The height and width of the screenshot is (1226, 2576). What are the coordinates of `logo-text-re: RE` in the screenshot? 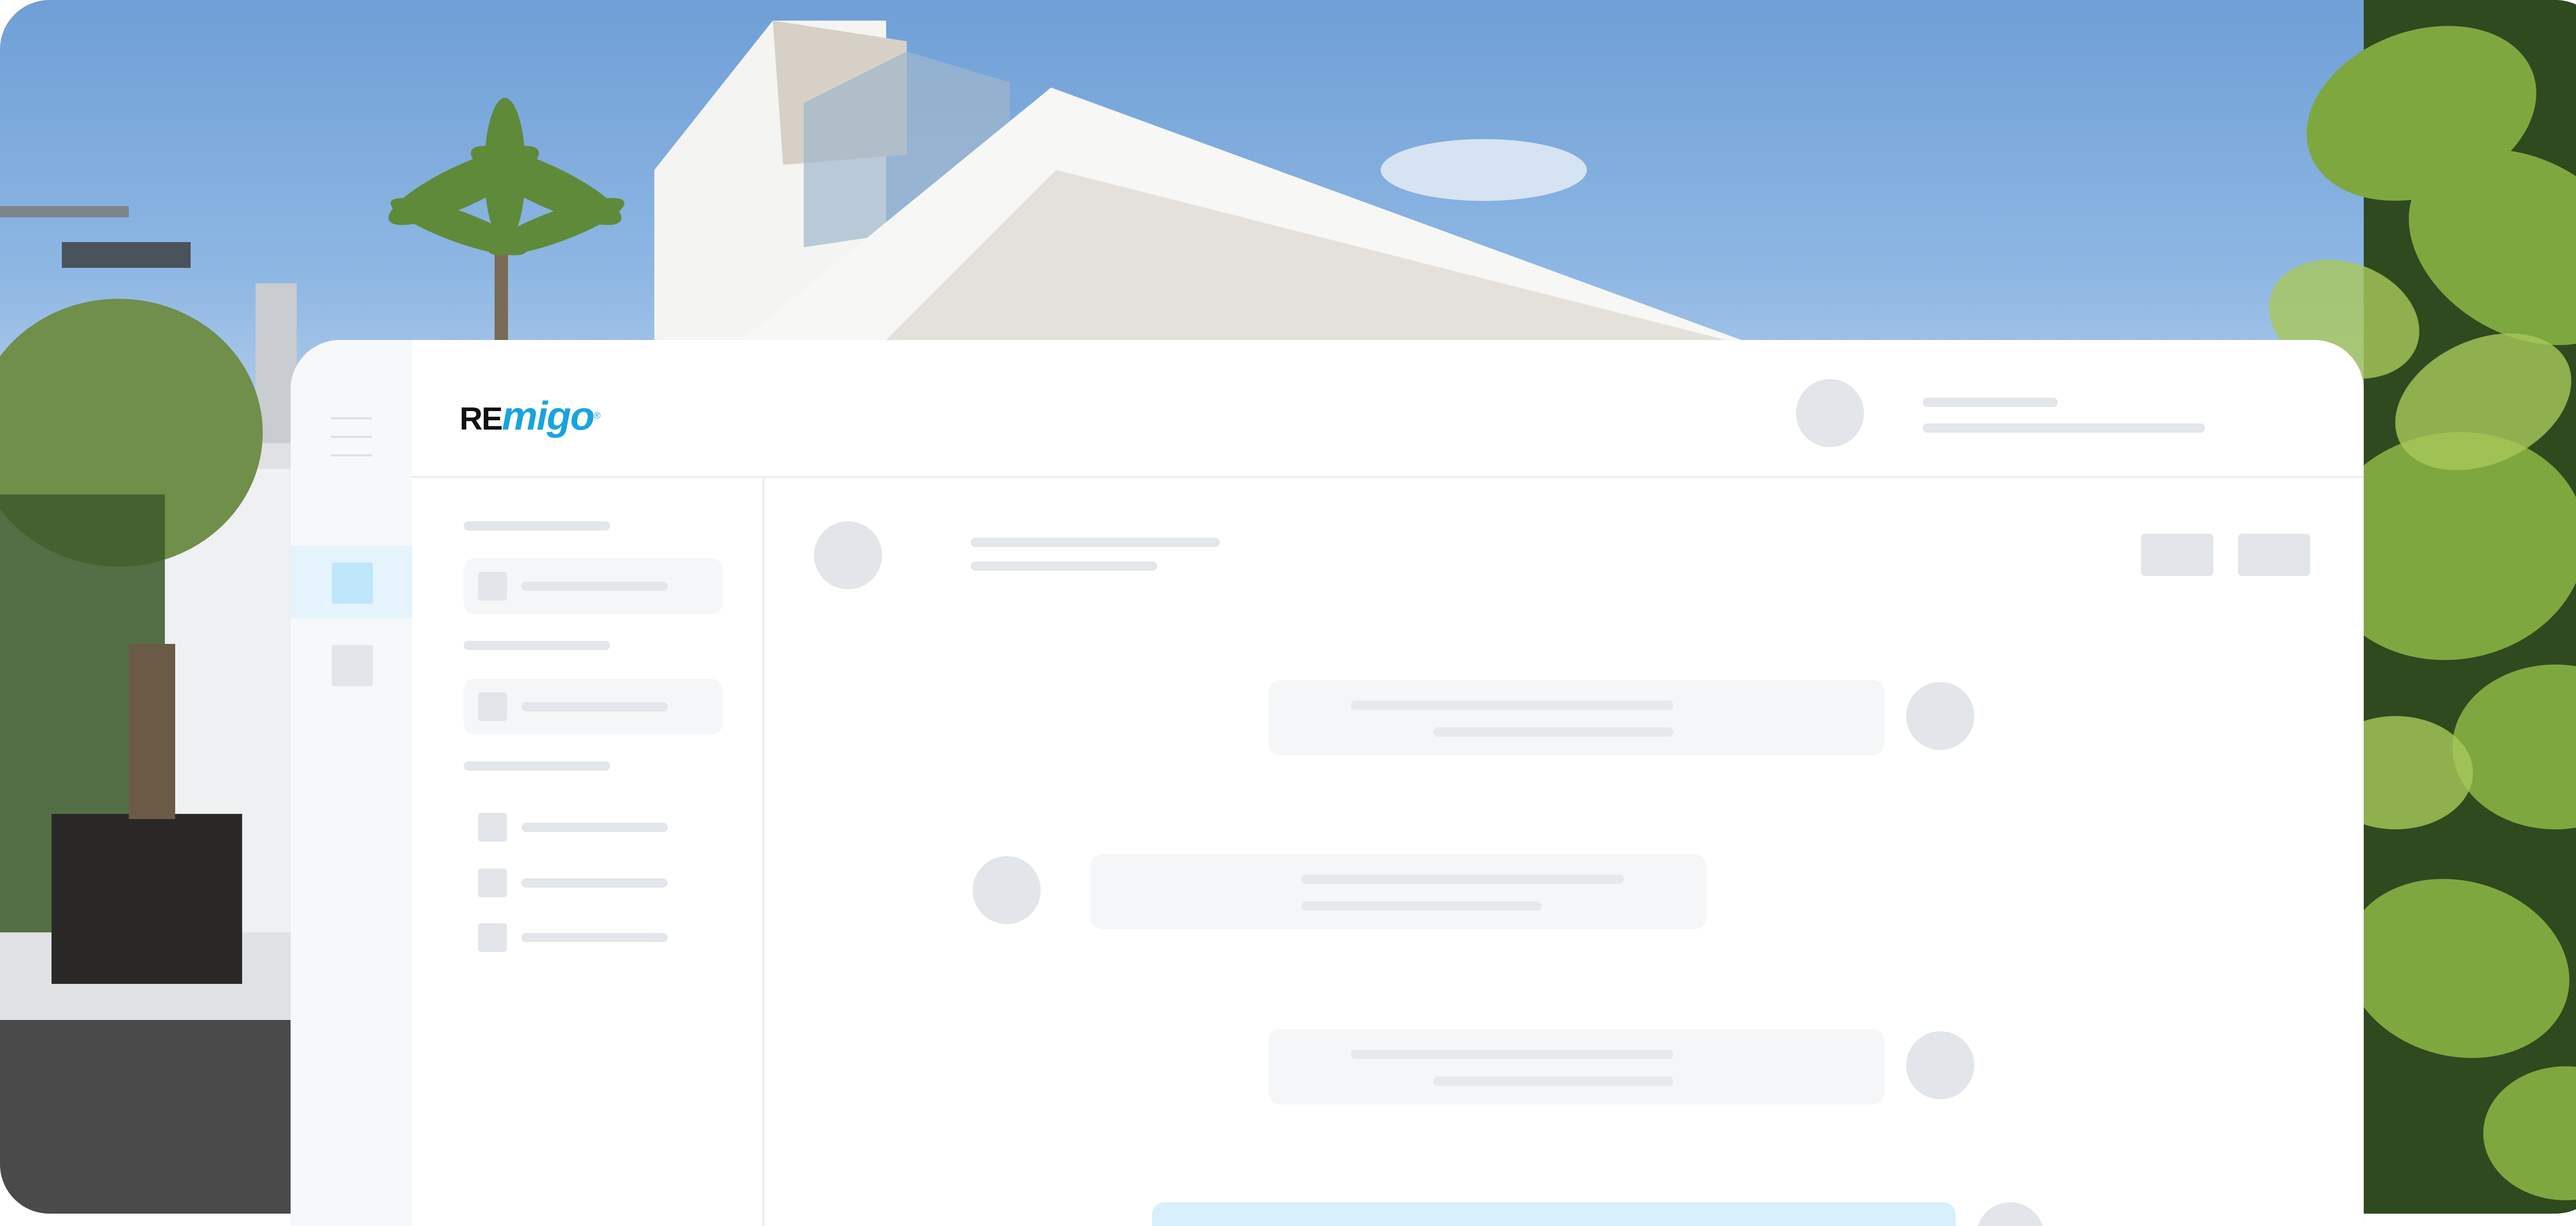 It's located at (481, 419).